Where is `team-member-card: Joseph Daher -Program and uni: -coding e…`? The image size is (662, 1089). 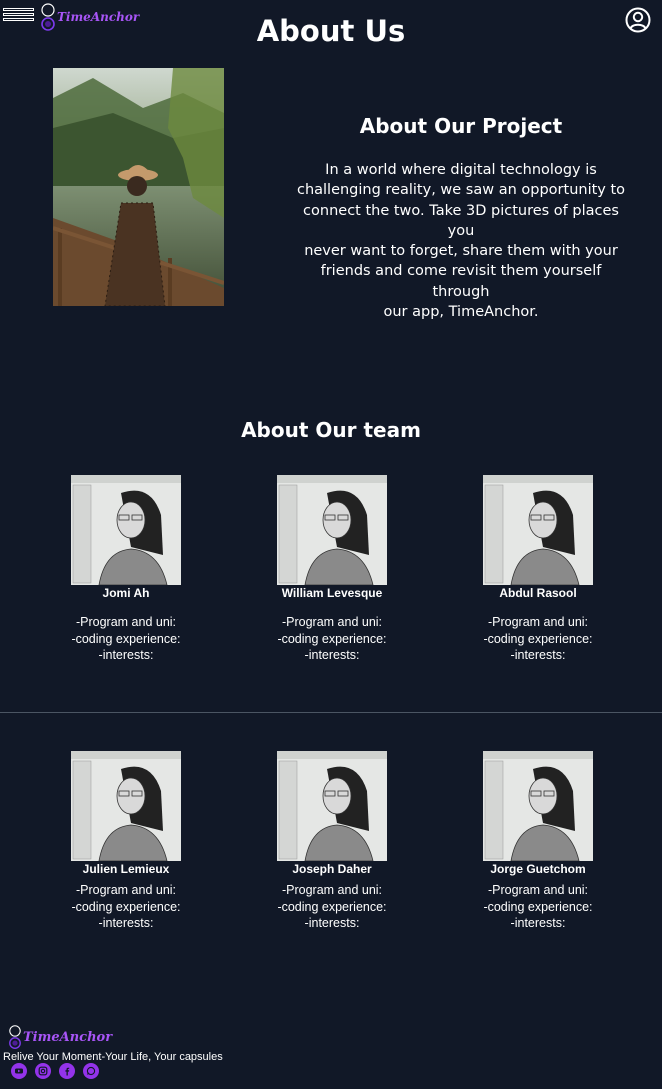 team-member-card: Joseph Daher -Program and uni: -coding e… is located at coordinates (332, 841).